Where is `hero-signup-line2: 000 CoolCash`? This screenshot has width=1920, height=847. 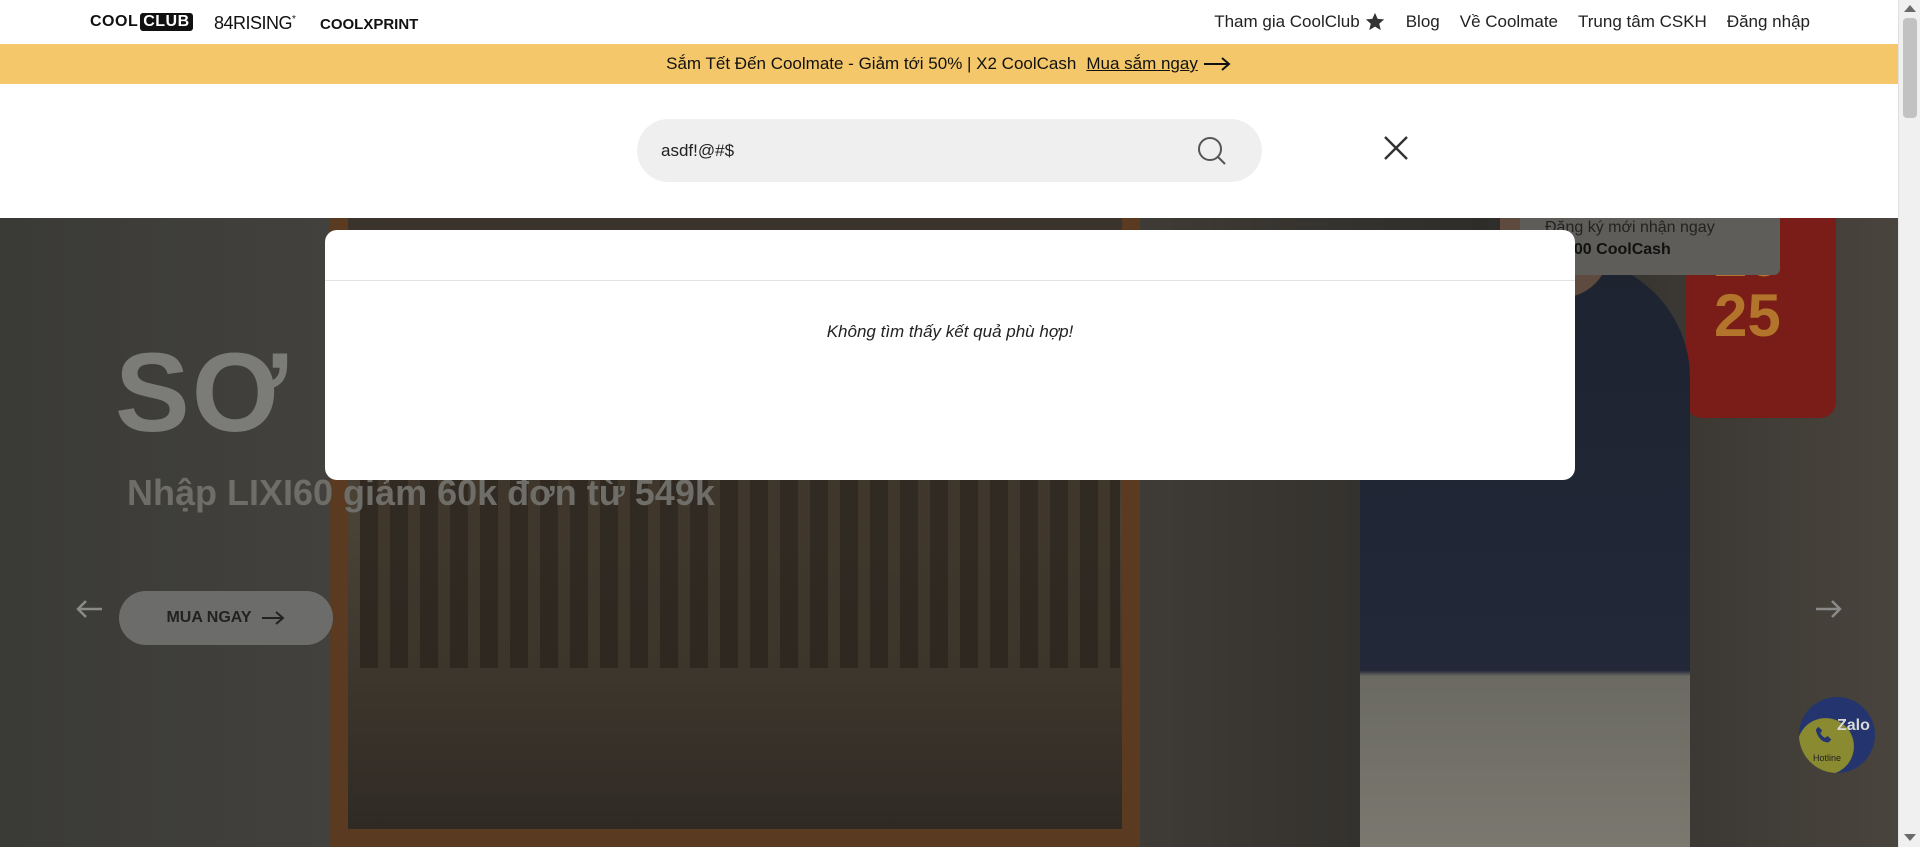
hero-signup-line2: 000 CoolCash is located at coordinates (1618, 249).